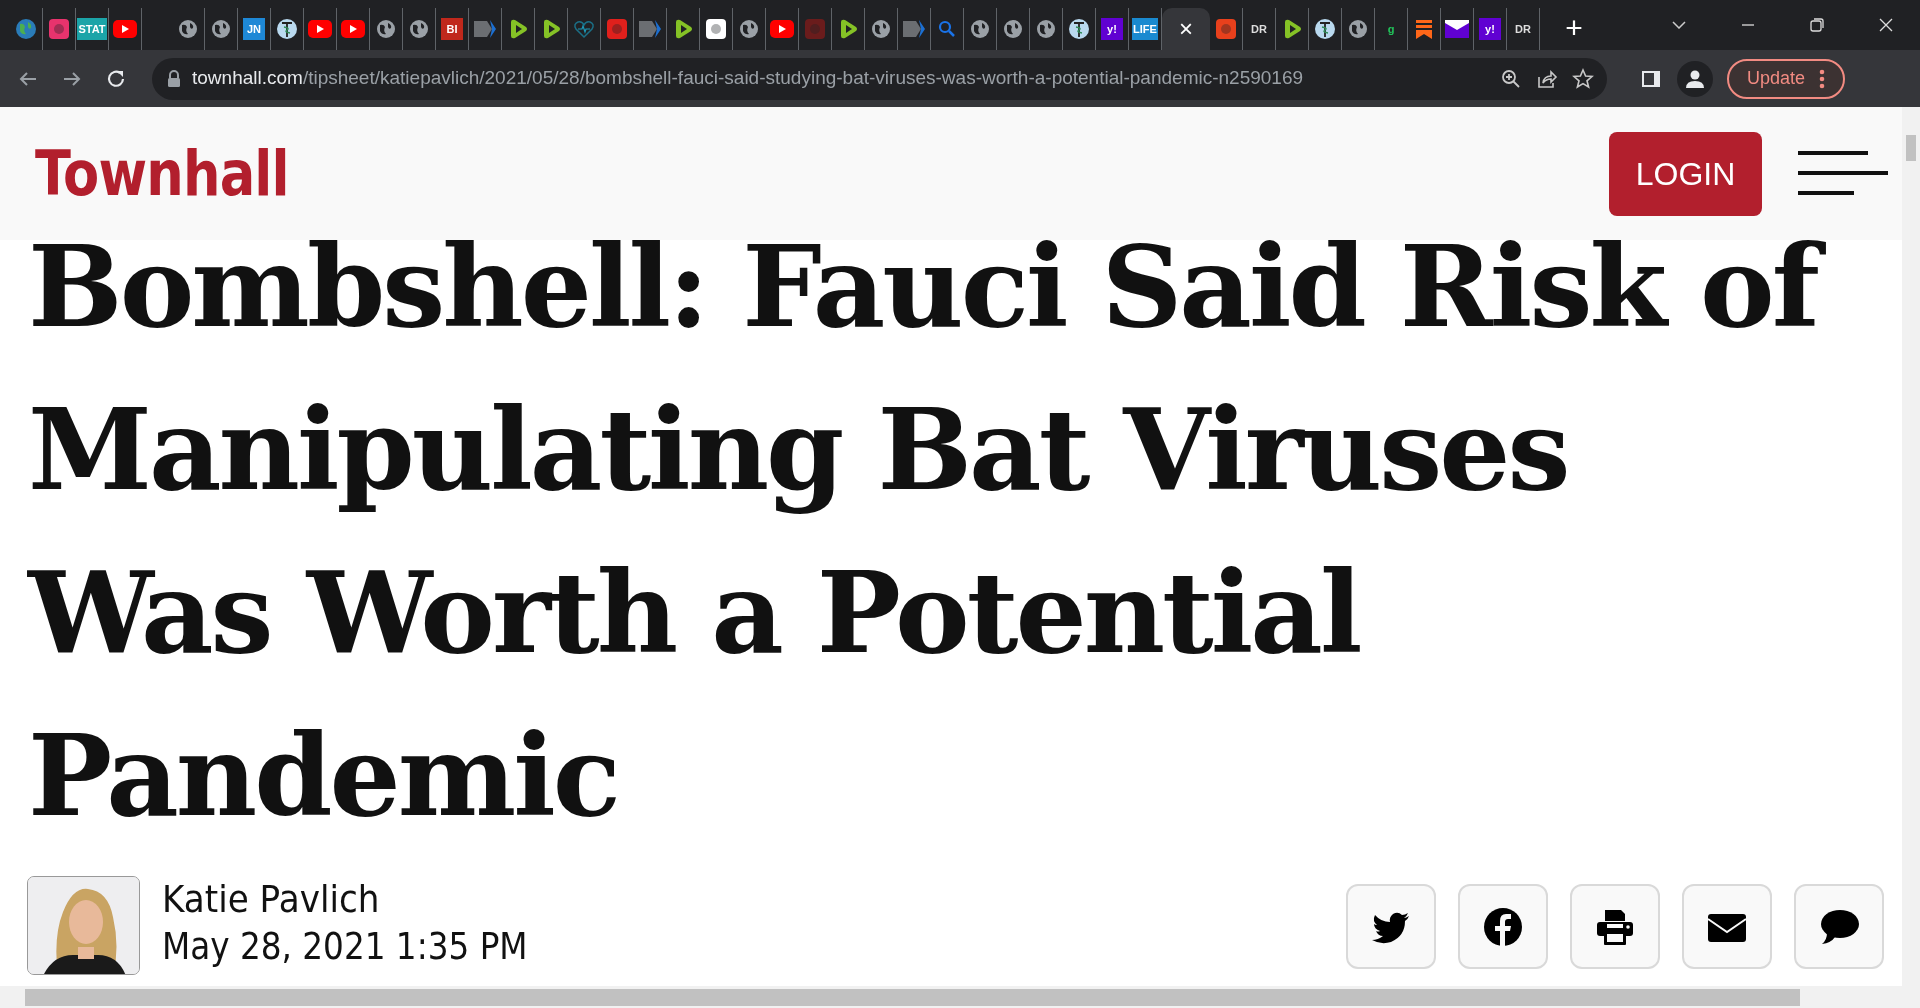  I want to click on restore-icon, so click(1816, 25).